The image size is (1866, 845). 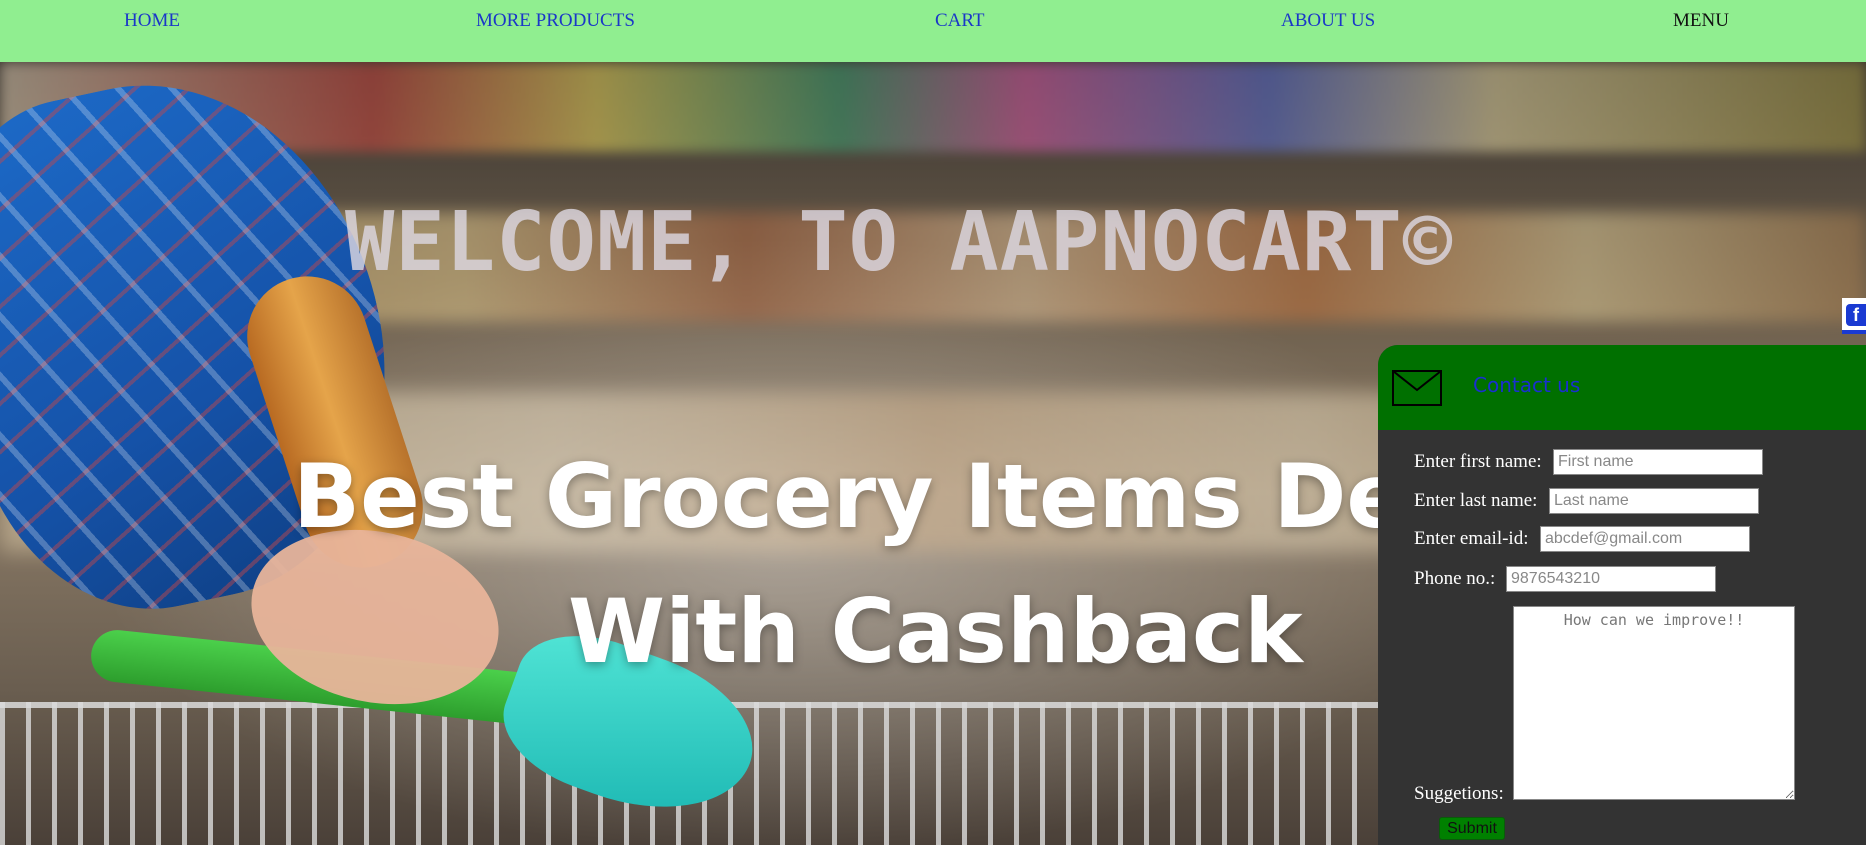 I want to click on last-name-input, so click(x=1654, y=501).